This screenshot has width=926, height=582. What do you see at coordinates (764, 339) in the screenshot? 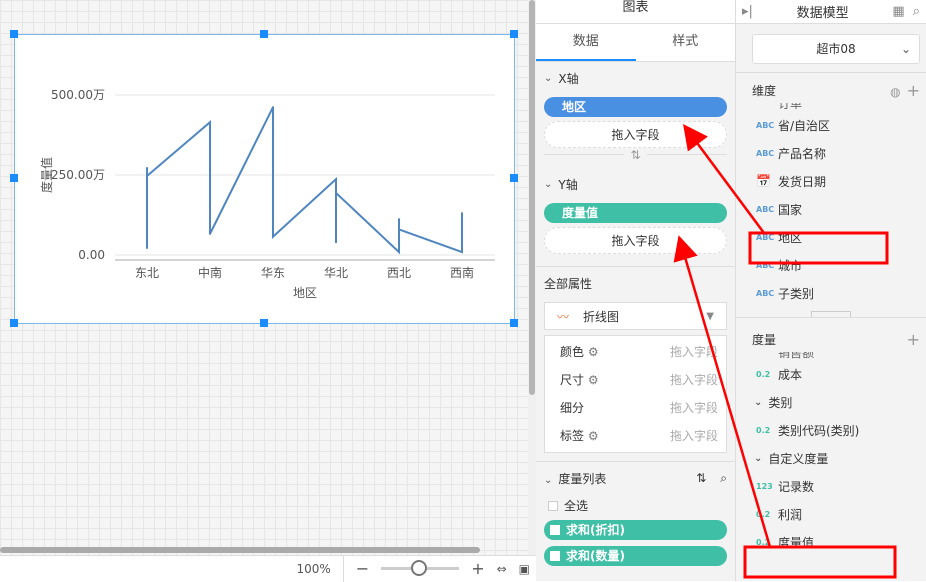
I see `measures-label: 度量` at bounding box center [764, 339].